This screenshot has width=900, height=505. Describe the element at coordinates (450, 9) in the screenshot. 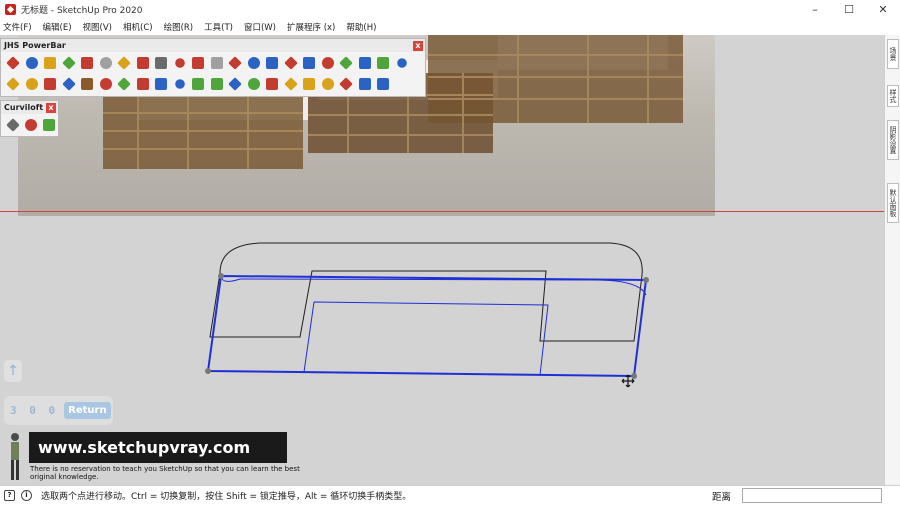

I see `title-bar: 无标题 - SketchUp Pro 2020 – ☐ ✕` at that location.